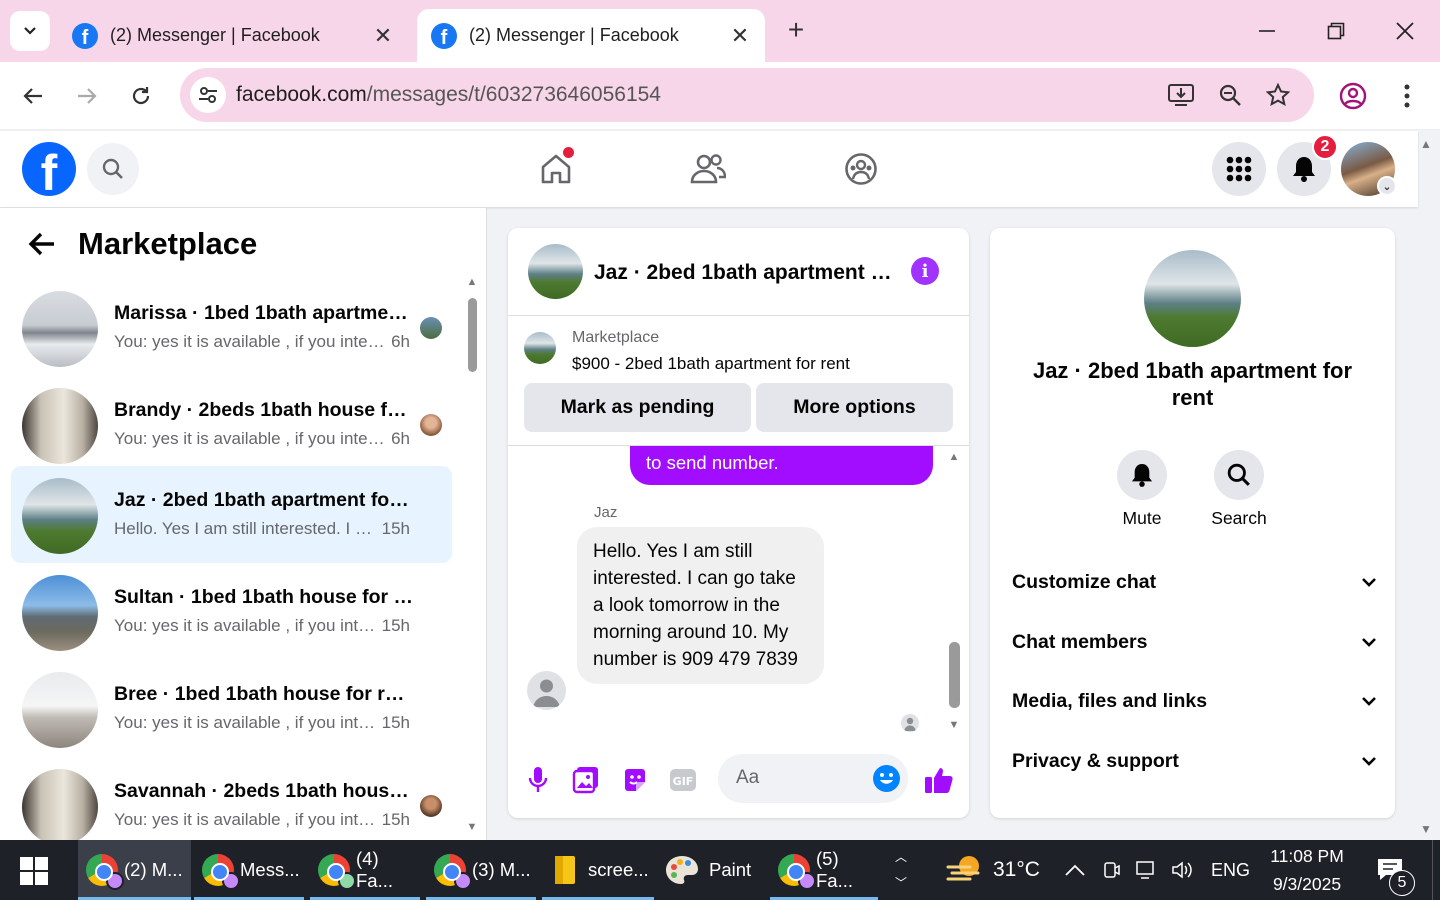  I want to click on contact-avatar, so click(1192, 298).